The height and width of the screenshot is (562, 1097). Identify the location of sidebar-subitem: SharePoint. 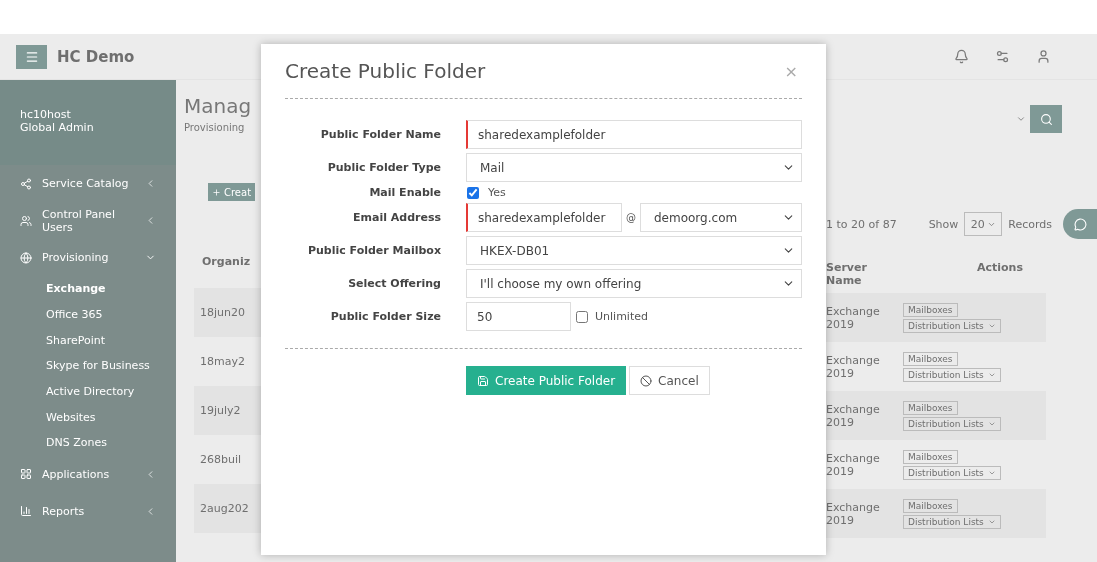
(88, 340).